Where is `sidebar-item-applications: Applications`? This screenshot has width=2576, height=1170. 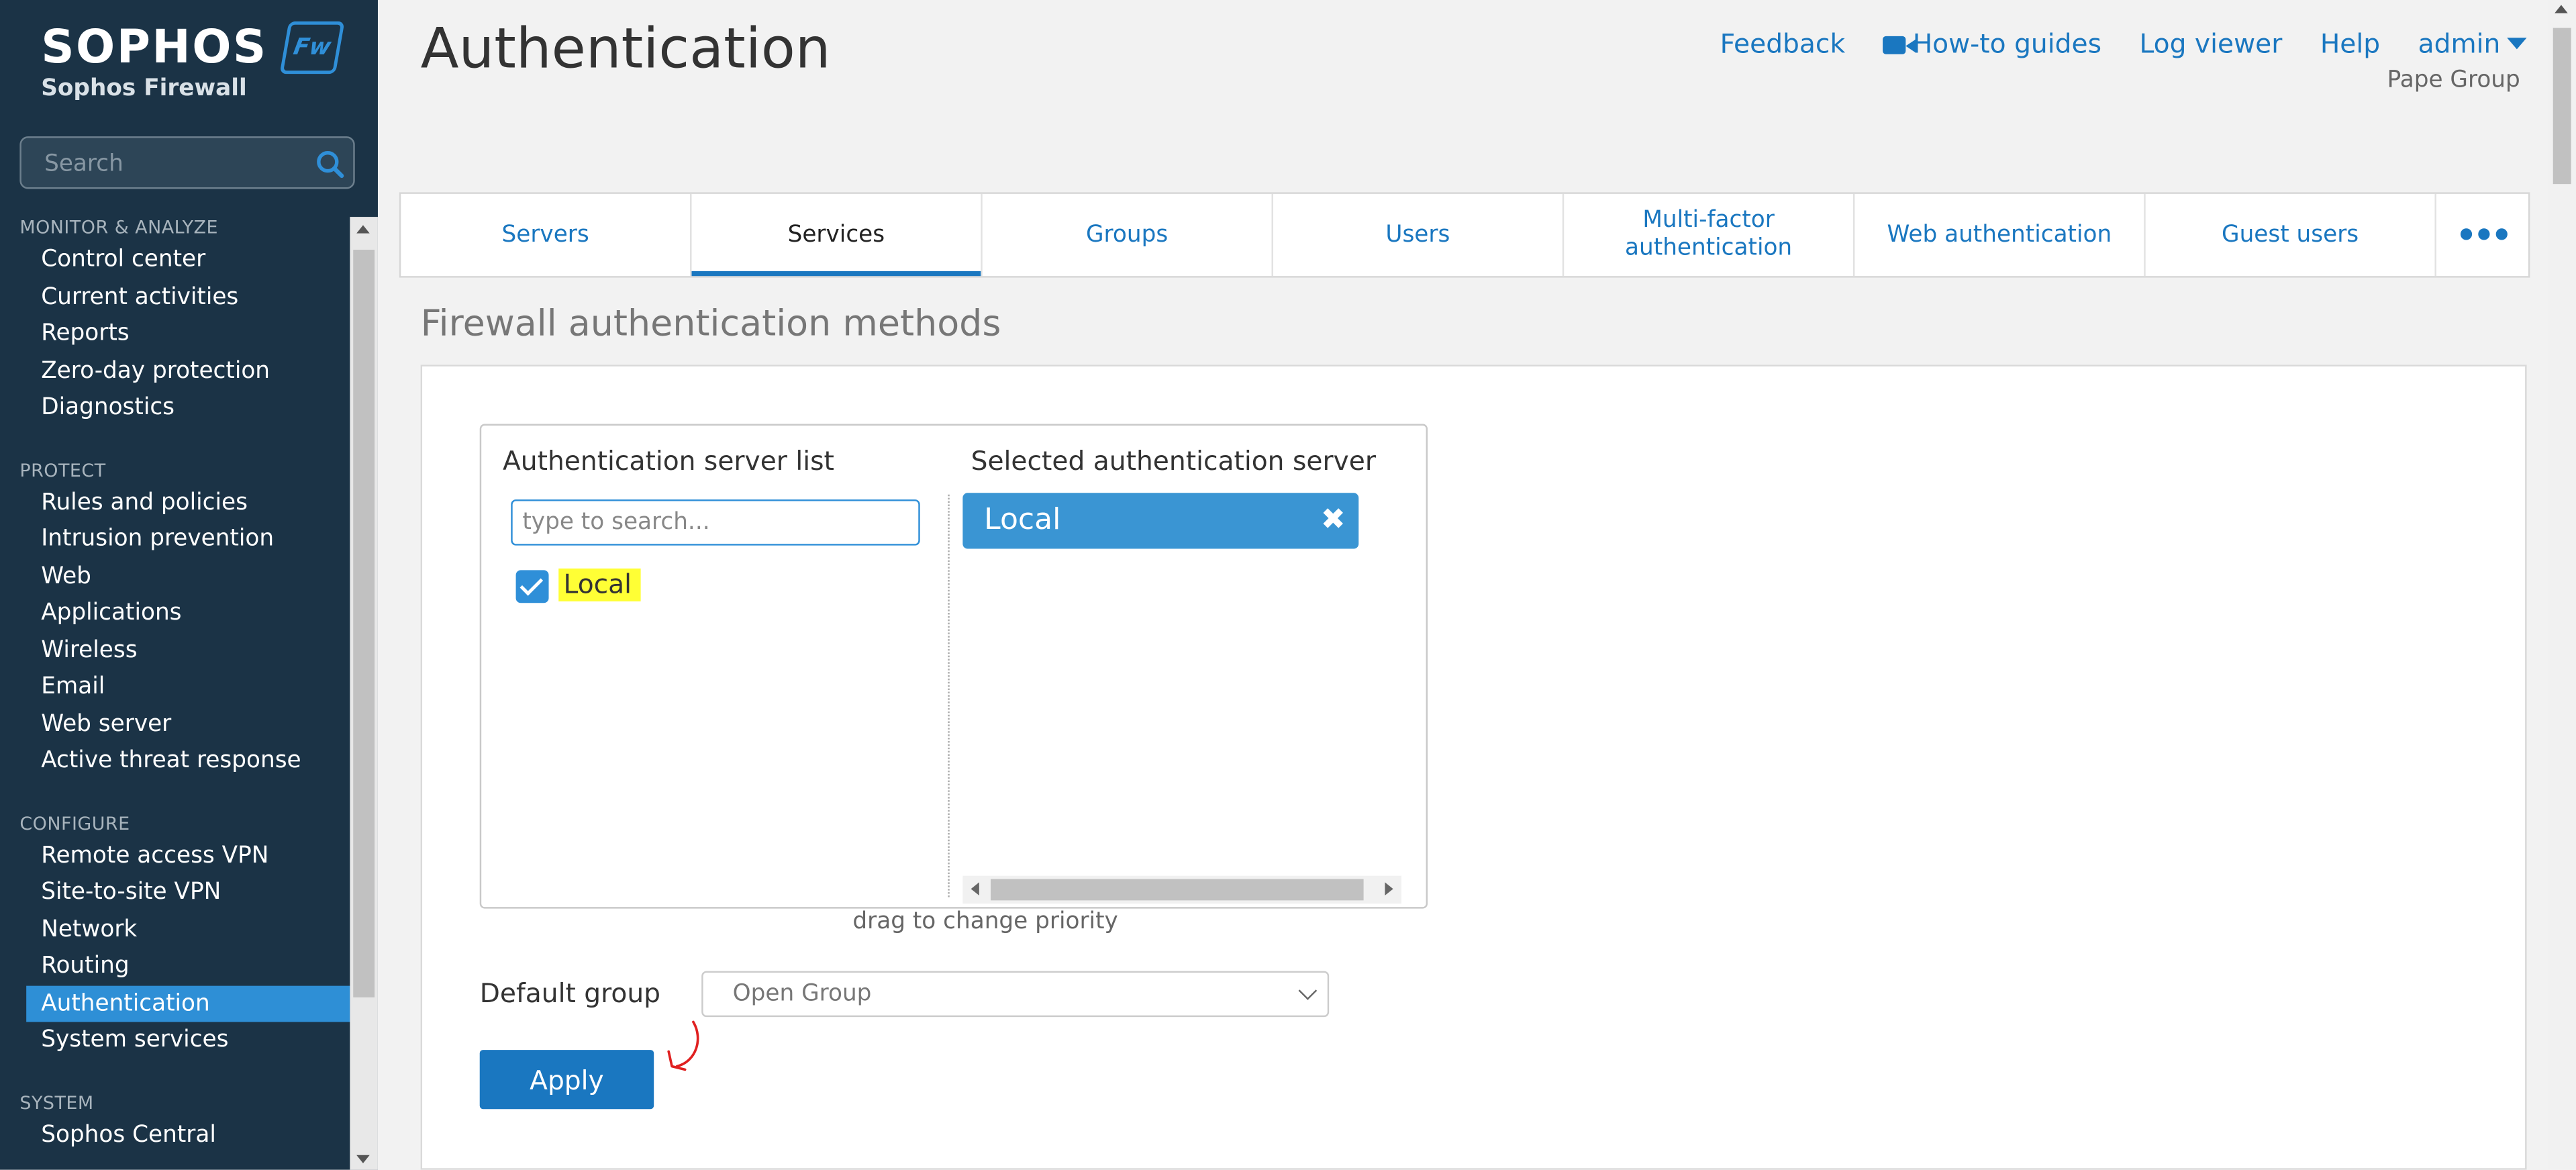 sidebar-item-applications: Applications is located at coordinates (175, 613).